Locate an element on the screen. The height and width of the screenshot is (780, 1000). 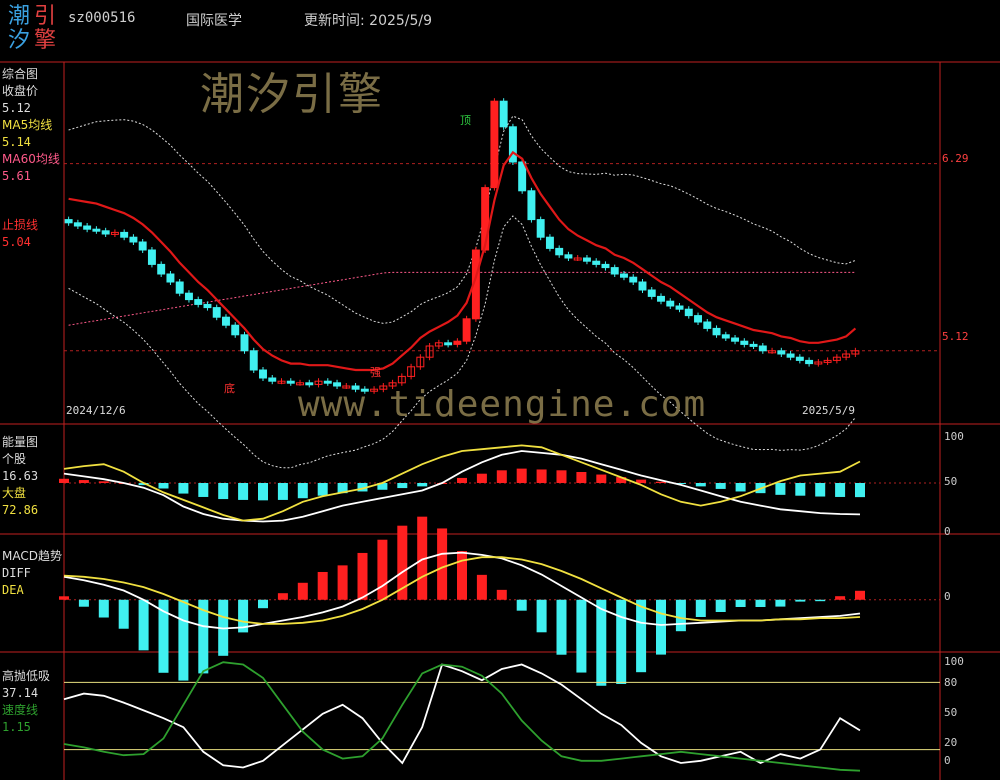
osc-value: 37.14 is located at coordinates (20, 693).